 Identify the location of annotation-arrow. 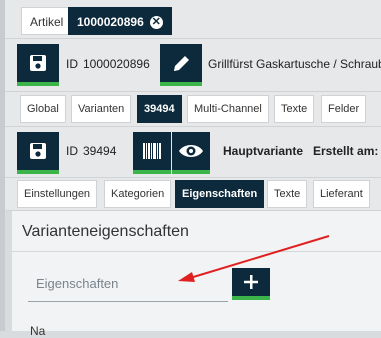
(254, 258).